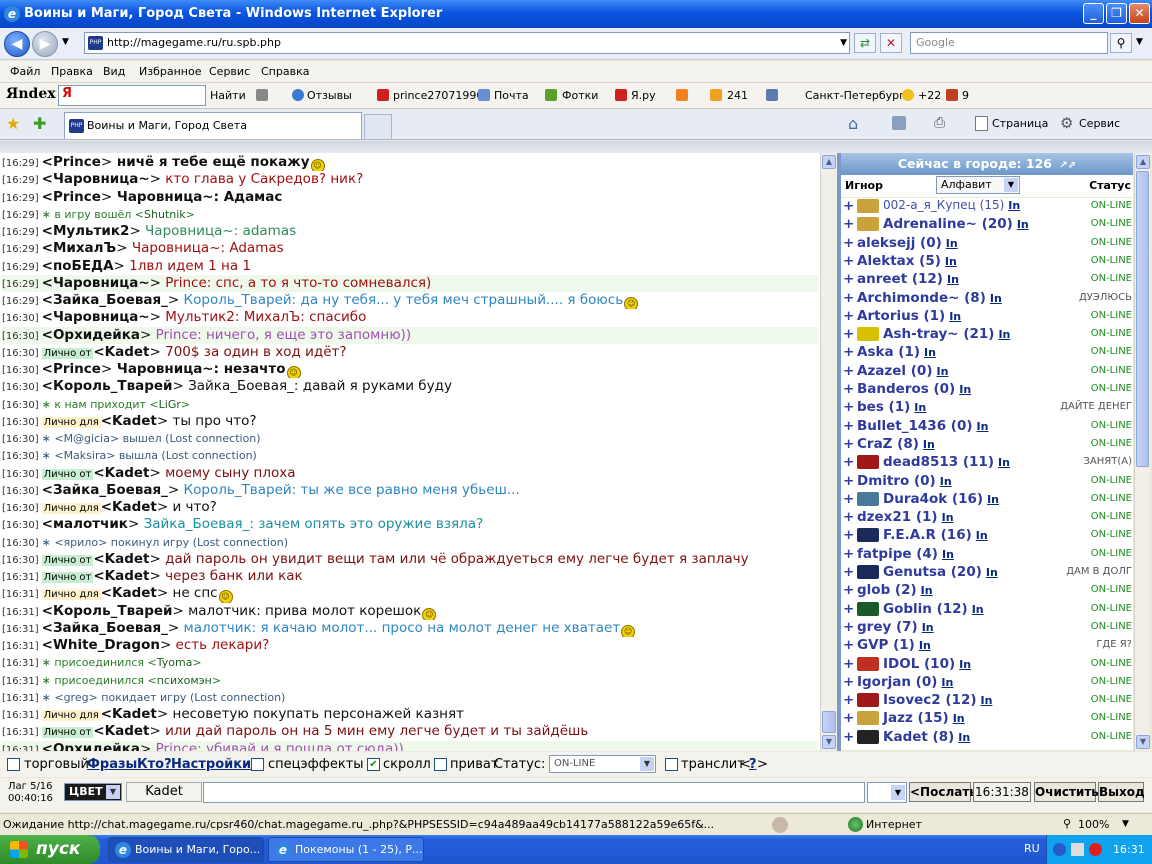 Image resolution: width=1152 pixels, height=864 pixels. I want to click on user-name: F.E.A.R (16) In, so click(935, 535).